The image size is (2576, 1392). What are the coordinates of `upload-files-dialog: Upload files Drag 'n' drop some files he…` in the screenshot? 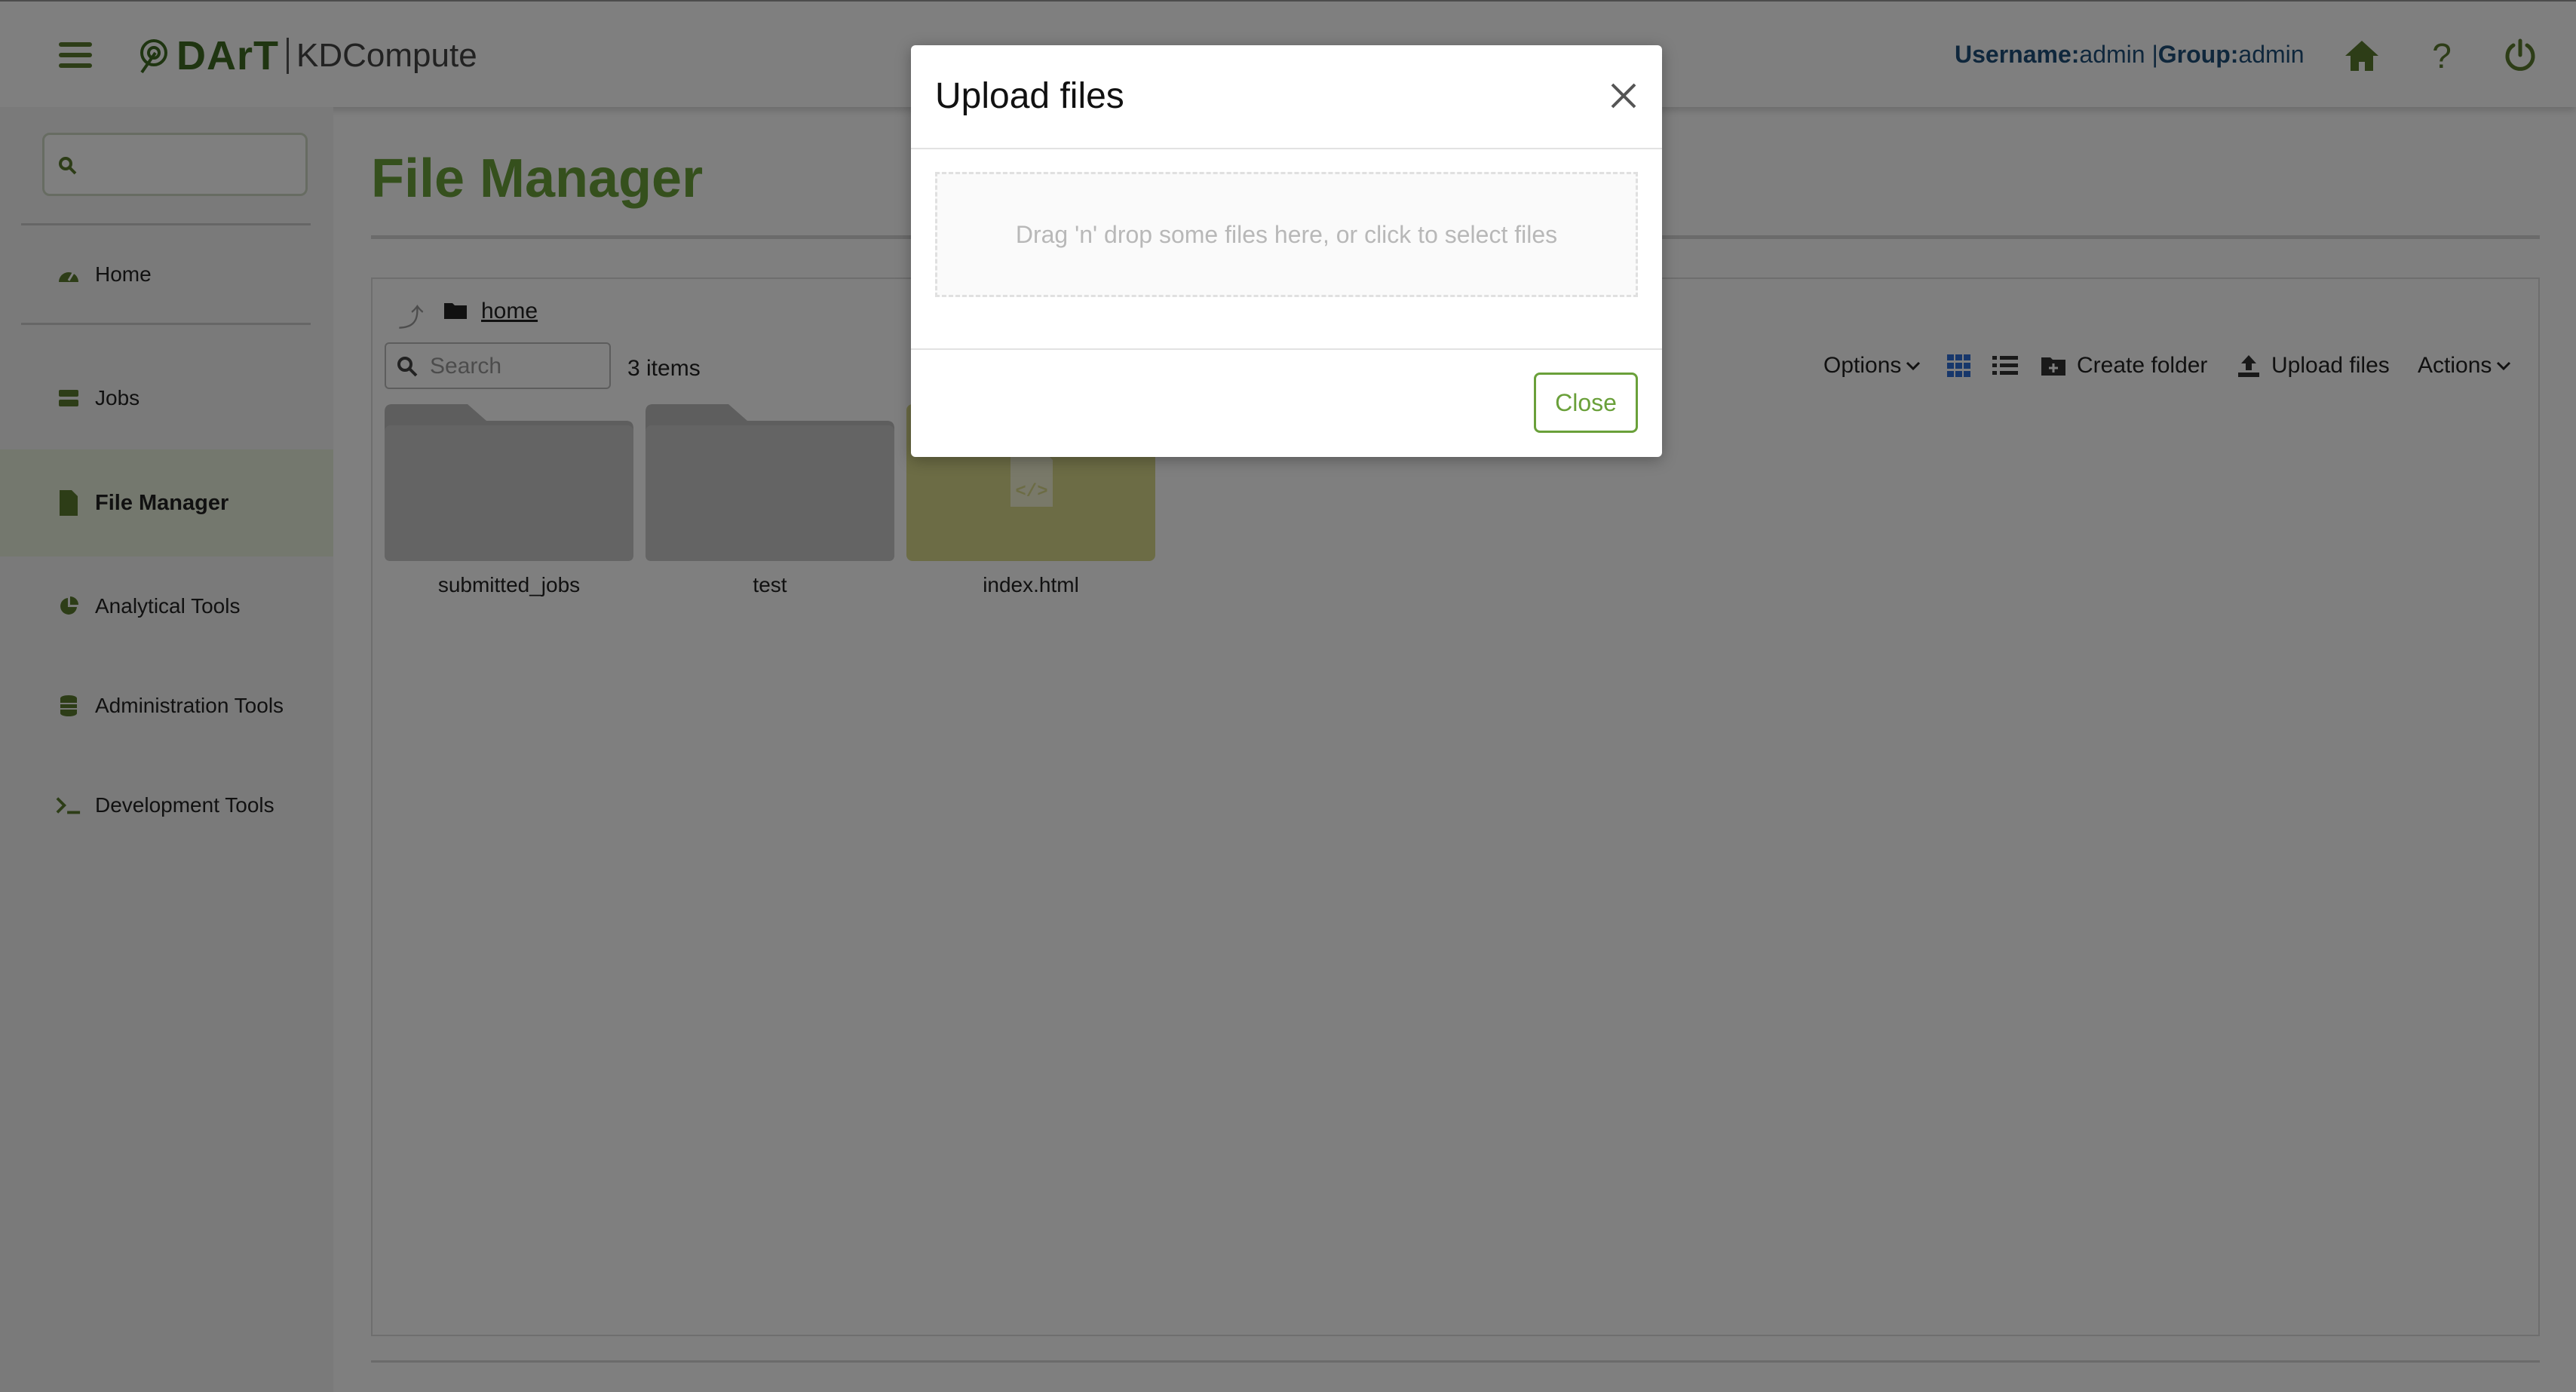 It's located at (1286, 251).